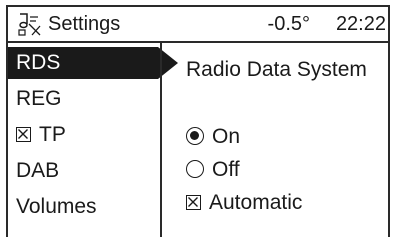  What do you see at coordinates (83, 171) in the screenshot?
I see `sidebar-item-dab: DAB` at bounding box center [83, 171].